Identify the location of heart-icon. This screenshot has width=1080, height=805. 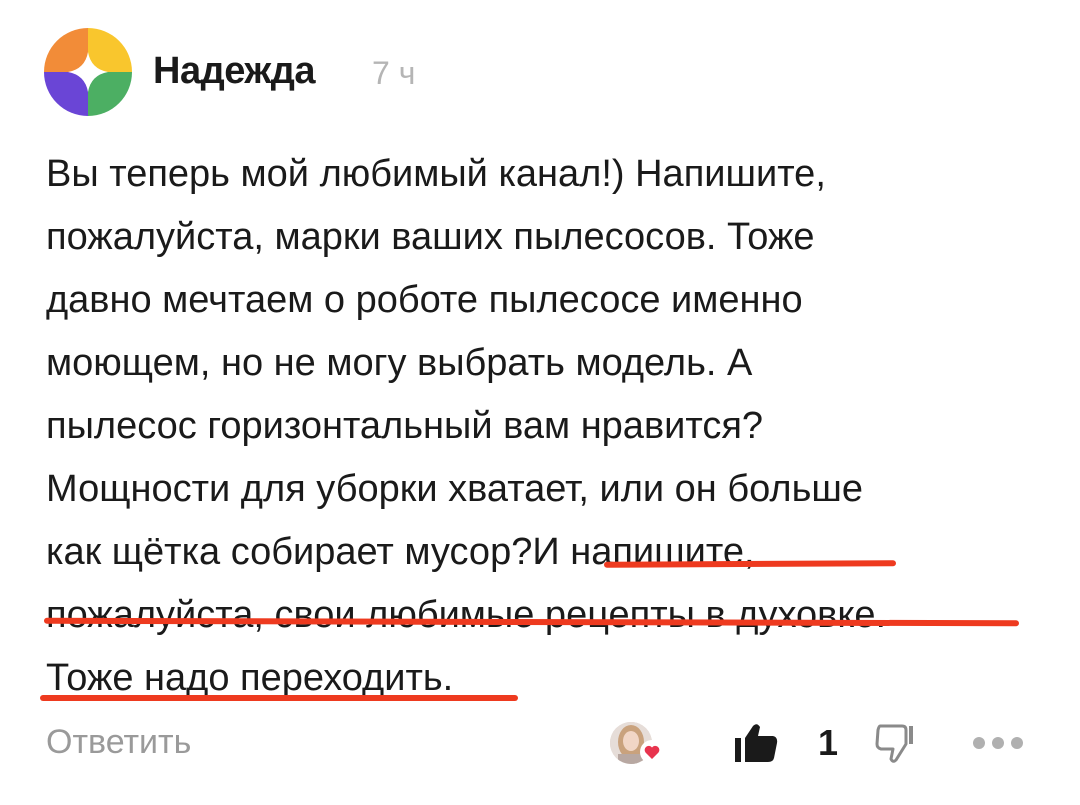
(652, 752).